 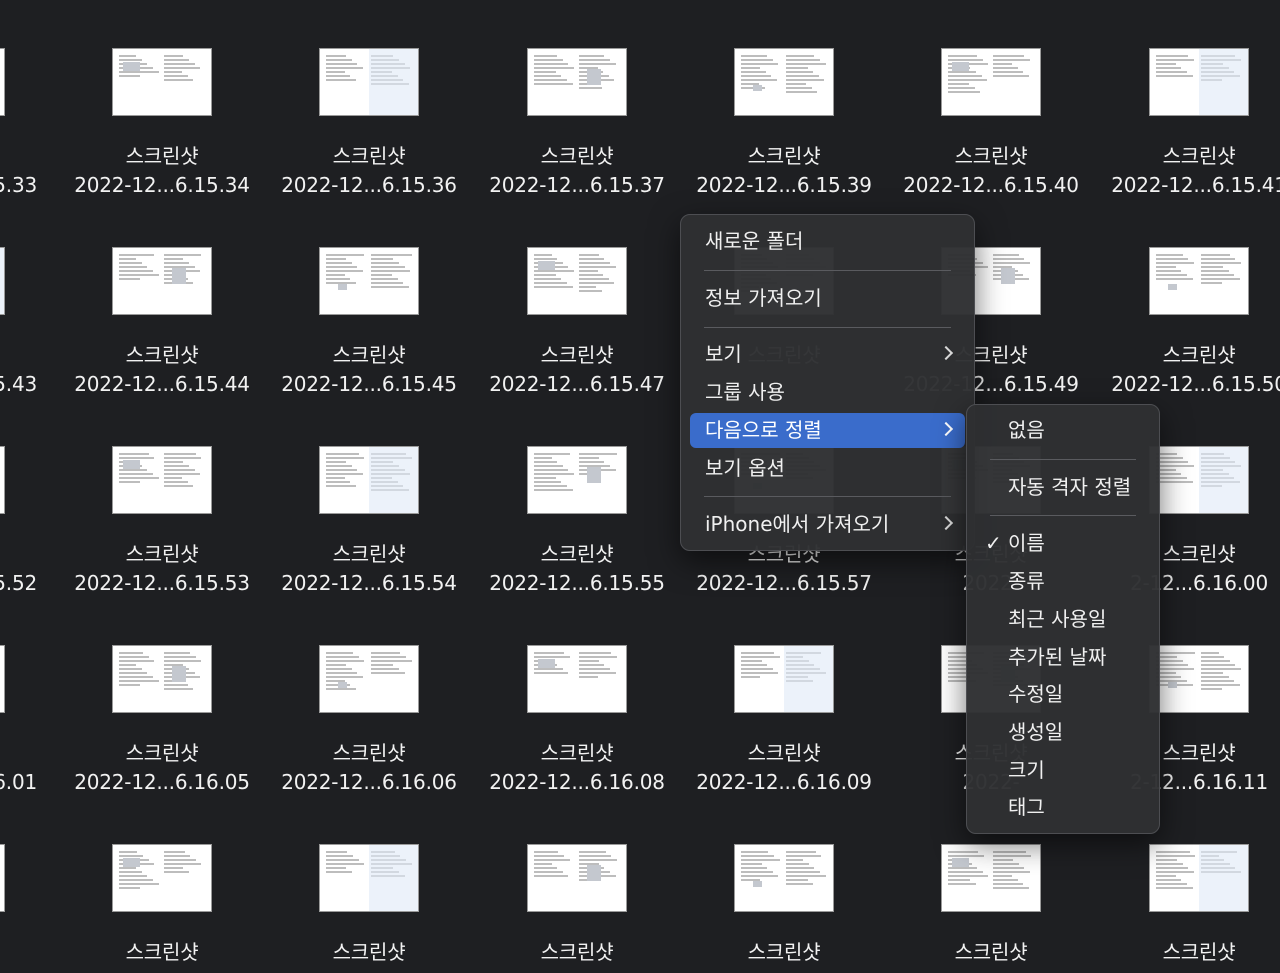 I want to click on file-name-line2: 2022-12...6.15.41, so click(x=1195, y=185).